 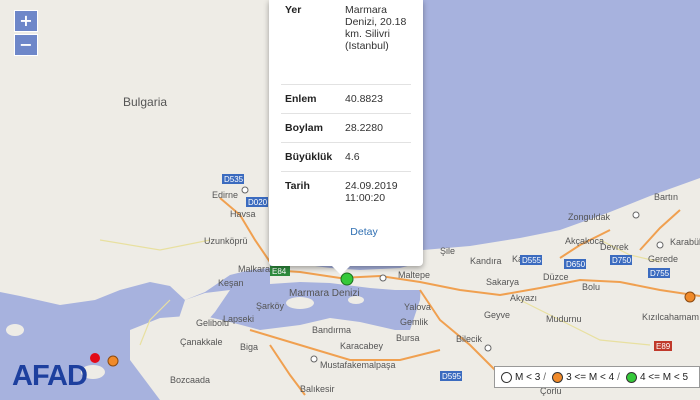 I want to click on legend-dot-green, so click(x=631, y=377).